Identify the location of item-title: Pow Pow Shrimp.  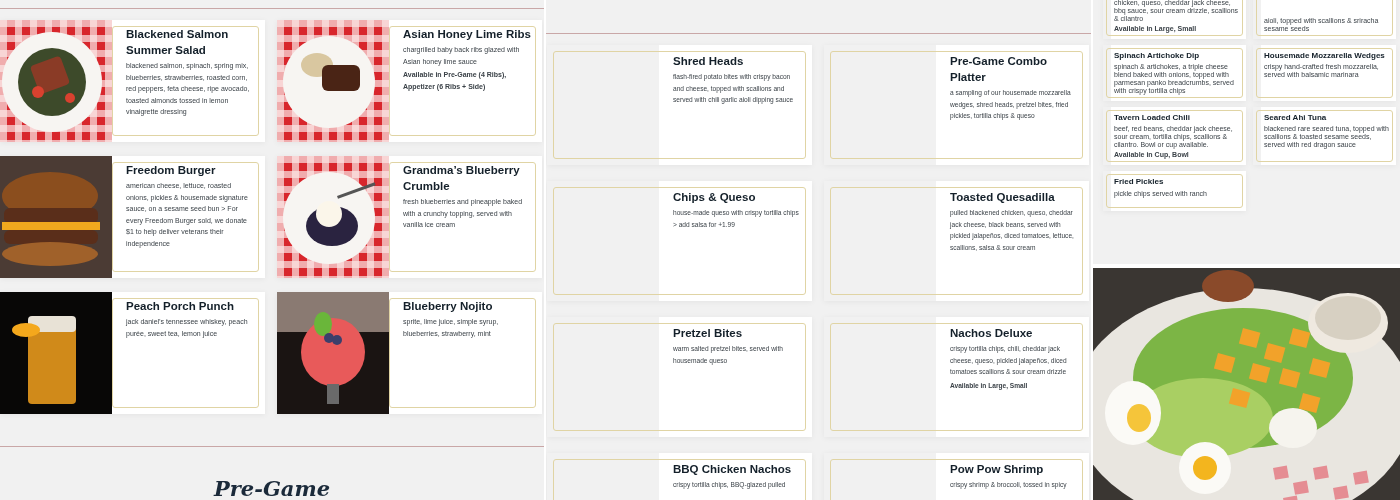
(997, 469).